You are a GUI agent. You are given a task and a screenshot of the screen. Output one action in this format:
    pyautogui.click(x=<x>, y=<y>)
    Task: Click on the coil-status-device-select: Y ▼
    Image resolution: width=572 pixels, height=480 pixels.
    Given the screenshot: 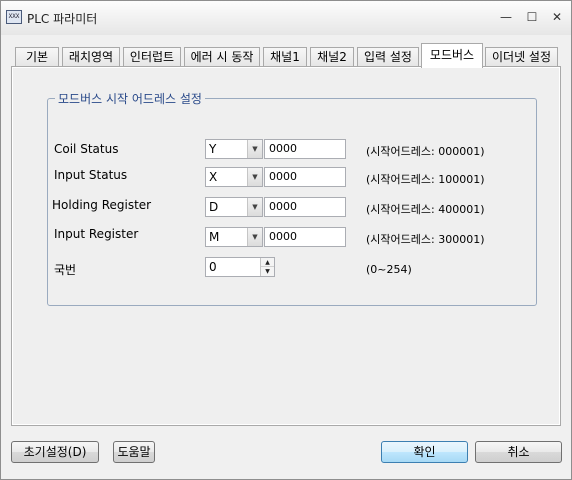 What is the action you would take?
    pyautogui.click(x=234, y=149)
    